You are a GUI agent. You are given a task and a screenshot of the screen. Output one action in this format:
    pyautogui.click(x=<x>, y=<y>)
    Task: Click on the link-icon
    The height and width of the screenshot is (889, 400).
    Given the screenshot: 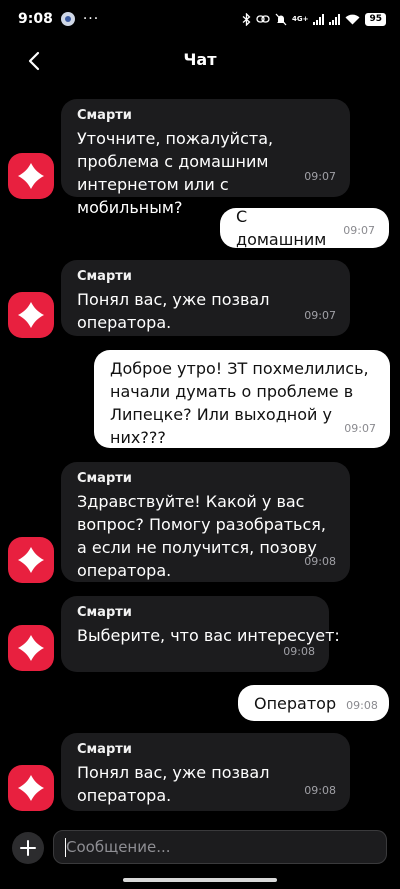 What is the action you would take?
    pyautogui.click(x=263, y=19)
    